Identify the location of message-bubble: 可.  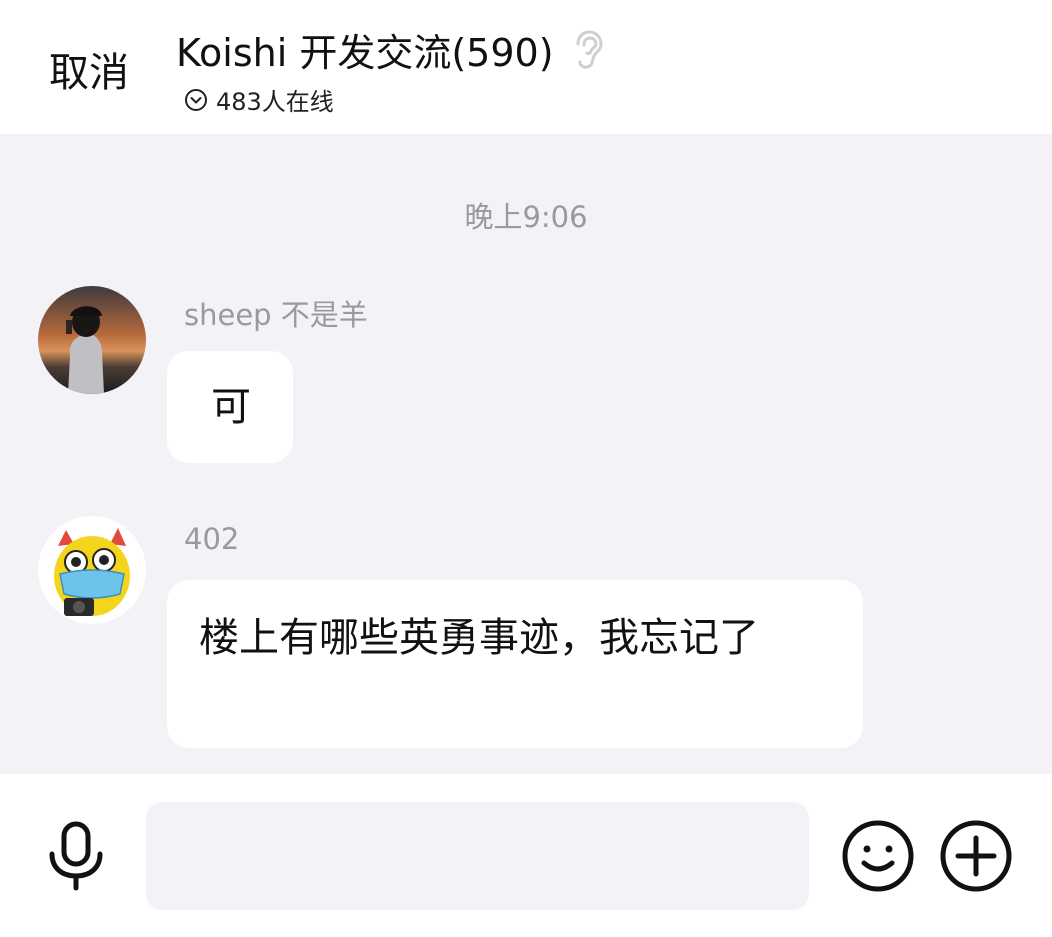
(230, 407).